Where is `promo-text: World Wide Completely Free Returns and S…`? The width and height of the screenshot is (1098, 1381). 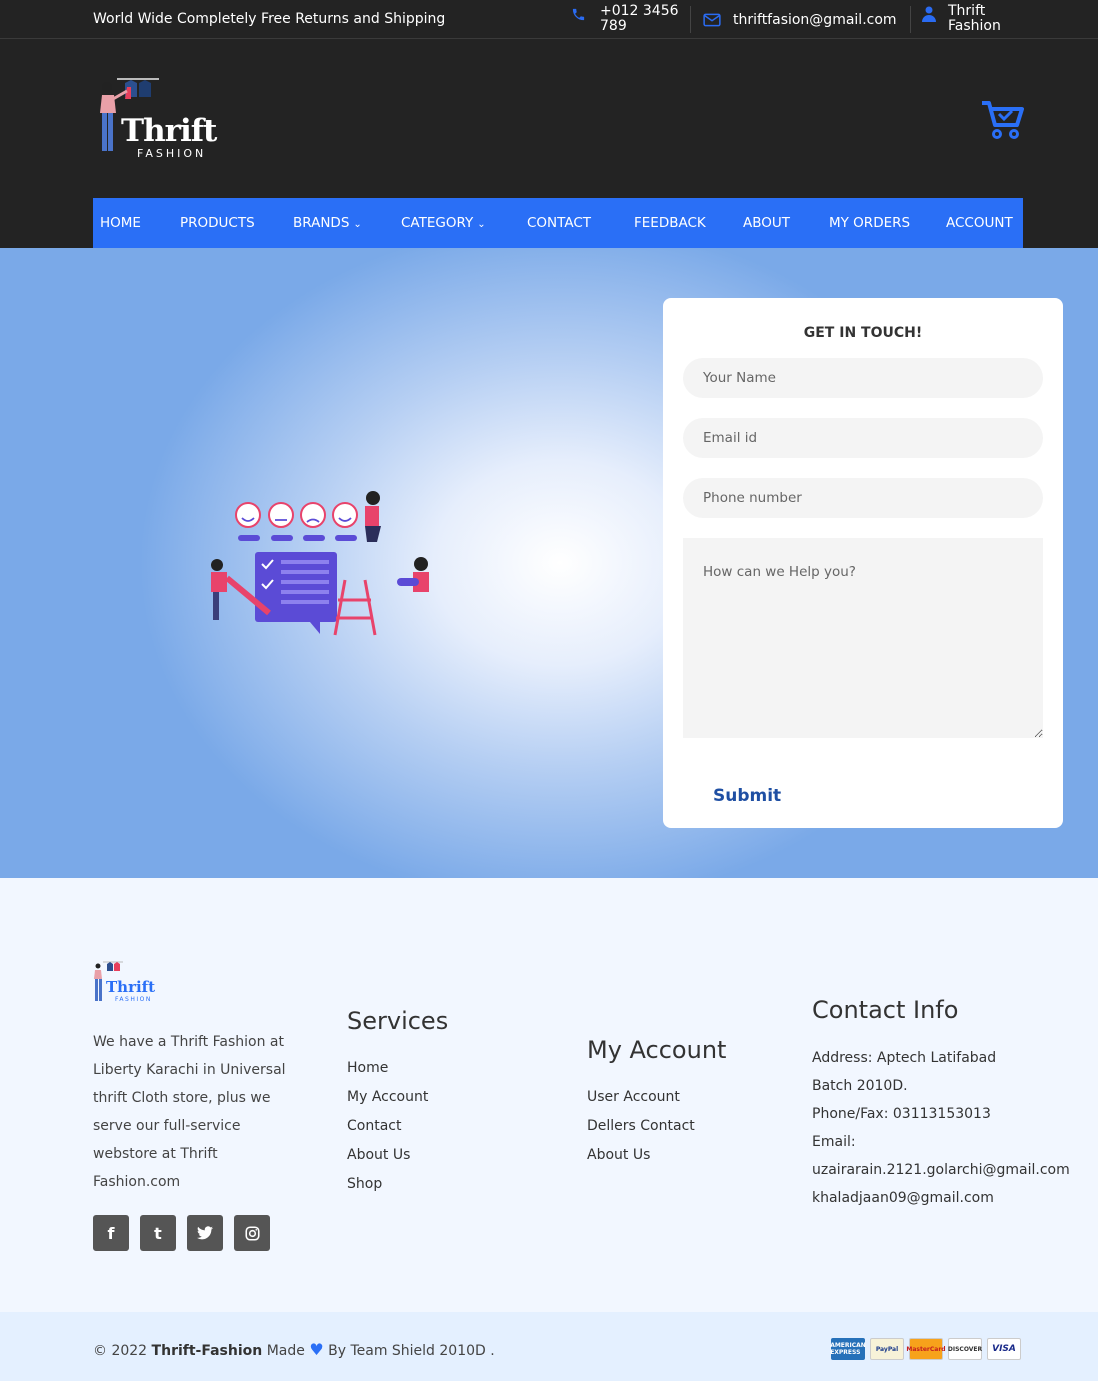 promo-text: World Wide Completely Free Returns and S… is located at coordinates (269, 19).